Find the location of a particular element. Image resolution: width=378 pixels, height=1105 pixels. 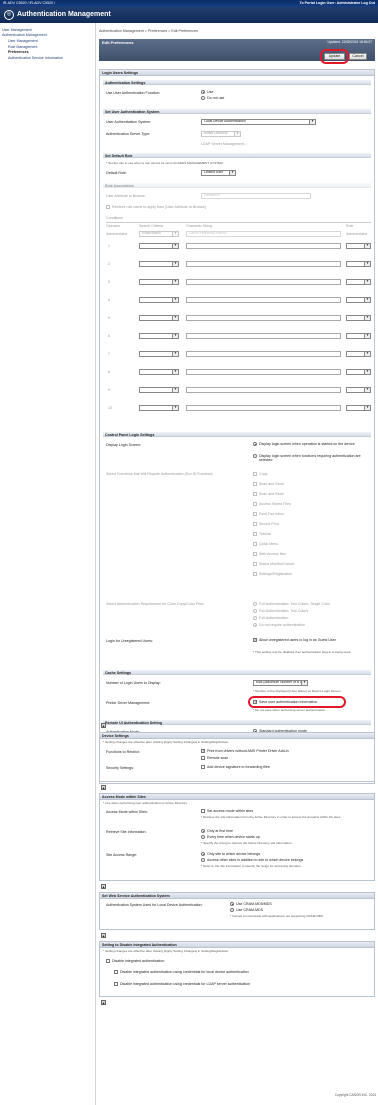

retrieve-checkbox is located at coordinates (108, 207).